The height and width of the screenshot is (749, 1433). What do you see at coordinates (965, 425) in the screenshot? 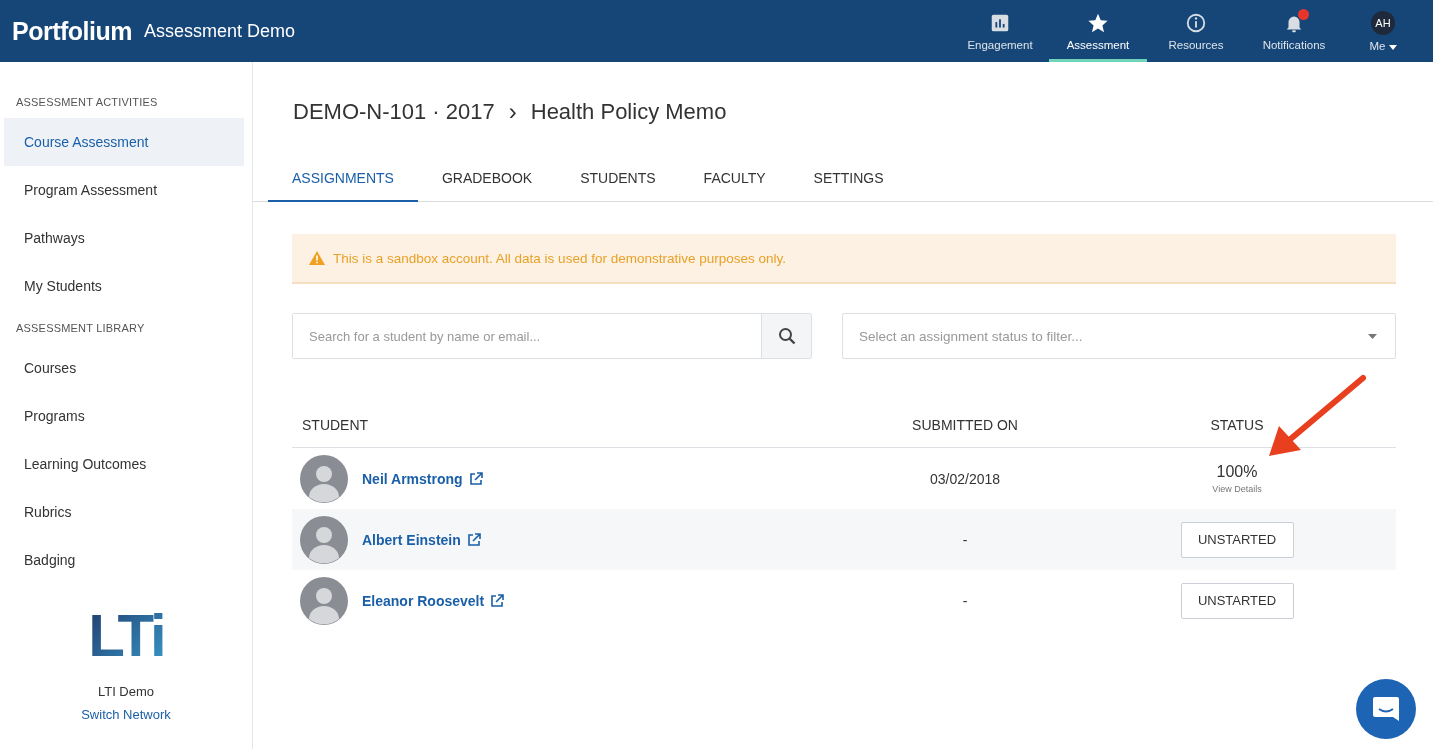
I see `column-header: SUBMITTED ON` at bounding box center [965, 425].